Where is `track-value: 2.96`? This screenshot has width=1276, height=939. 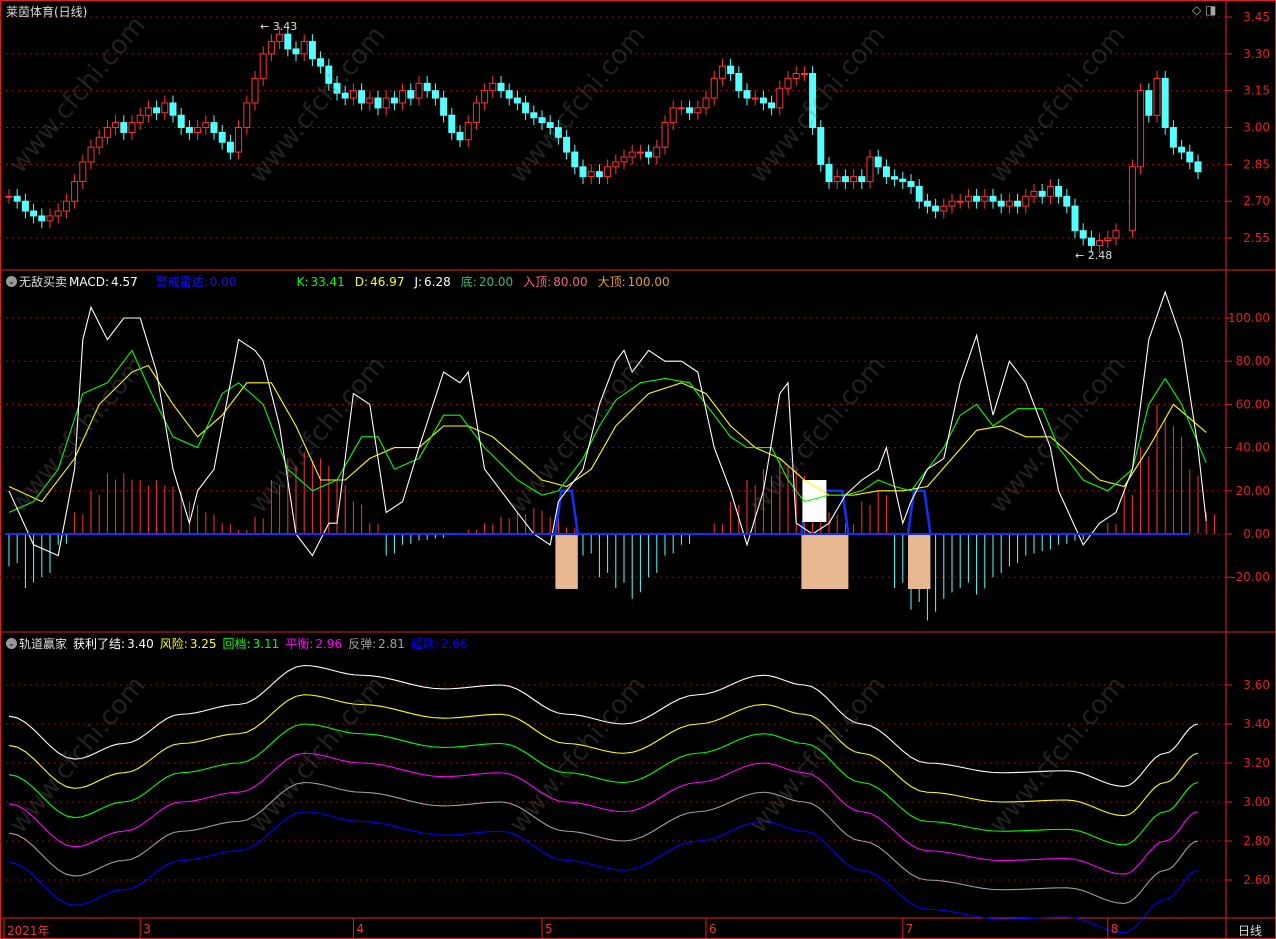 track-value: 2.96 is located at coordinates (329, 644).